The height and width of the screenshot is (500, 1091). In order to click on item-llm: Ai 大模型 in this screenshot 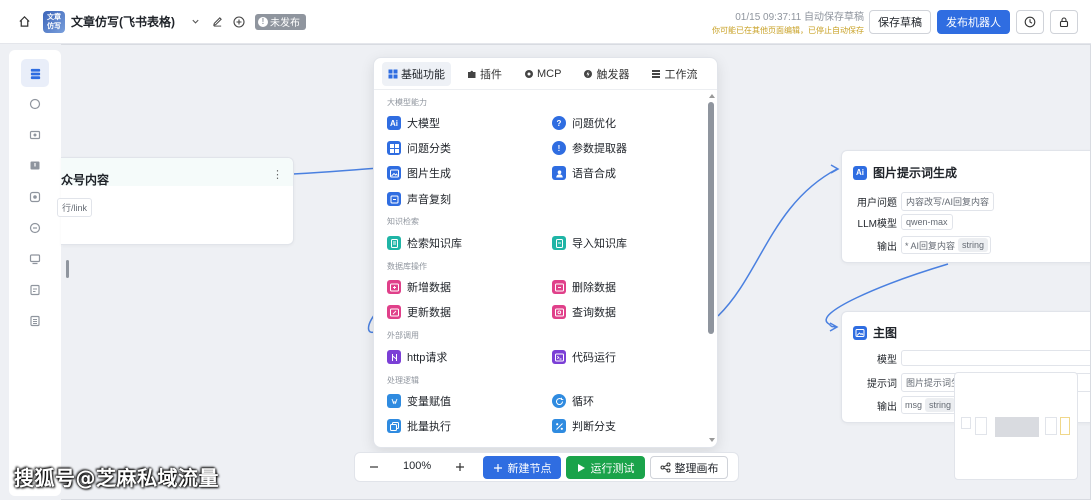, I will do `click(413, 123)`.